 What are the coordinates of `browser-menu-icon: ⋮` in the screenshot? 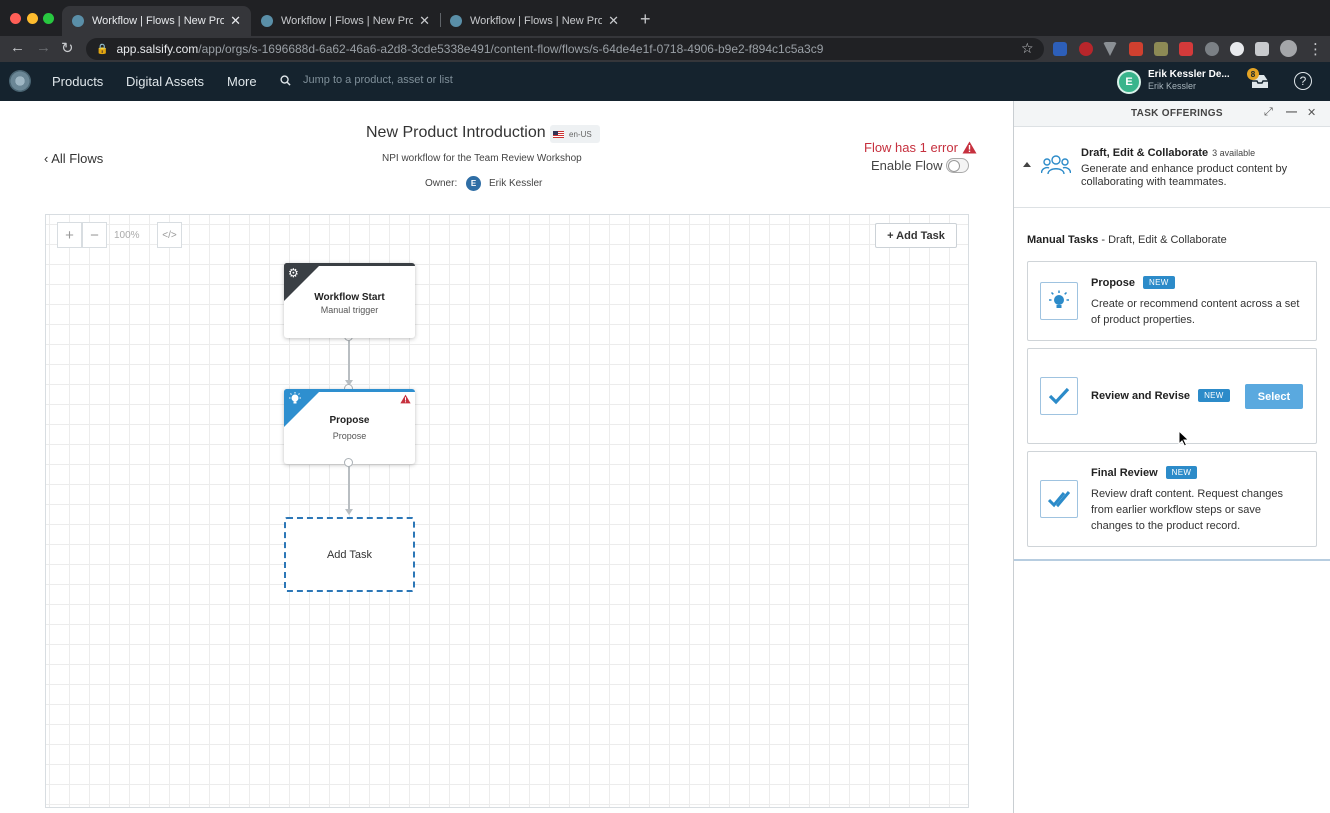 It's located at (1315, 49).